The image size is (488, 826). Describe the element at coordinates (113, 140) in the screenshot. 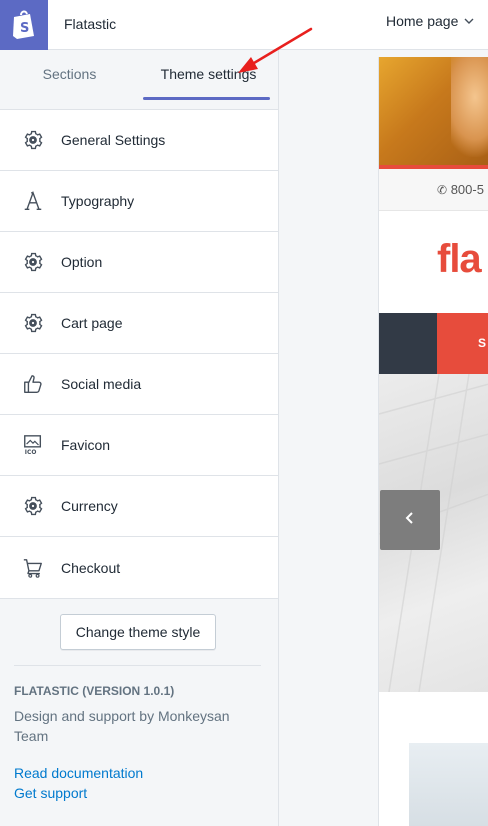

I see `menu-item-label: General Settings` at that location.